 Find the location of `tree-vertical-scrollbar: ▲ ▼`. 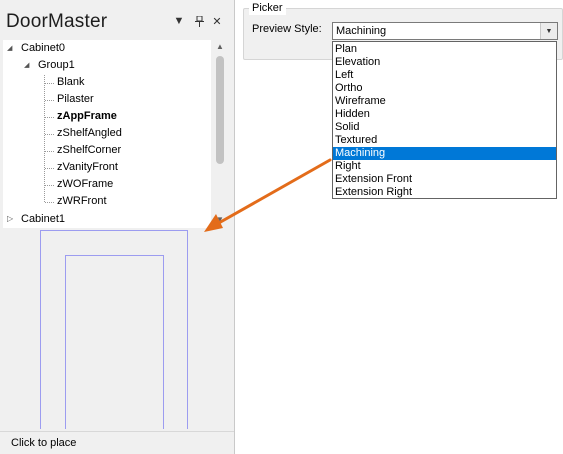

tree-vertical-scrollbar: ▲ ▼ is located at coordinates (221, 133).